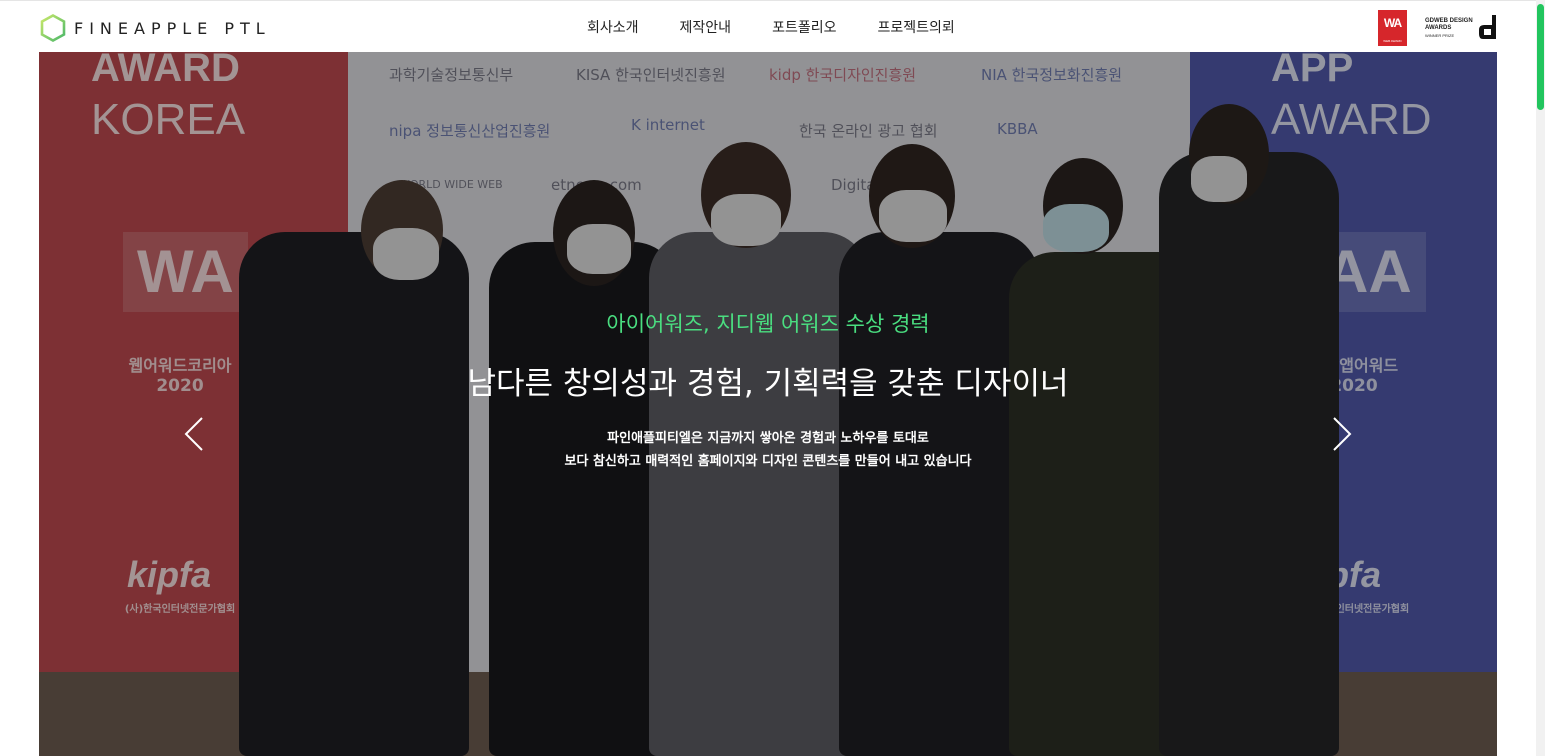 The image size is (1545, 756). I want to click on gdweb-award-title: GDWEB DESIGN AWARDS, so click(1449, 24).